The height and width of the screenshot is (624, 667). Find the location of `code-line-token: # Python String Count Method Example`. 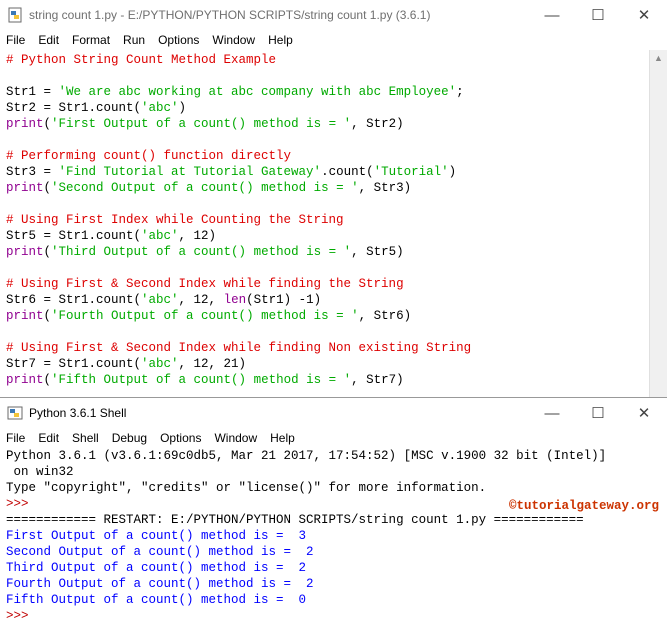

code-line-token: # Python String Count Method Example is located at coordinates (141, 60).